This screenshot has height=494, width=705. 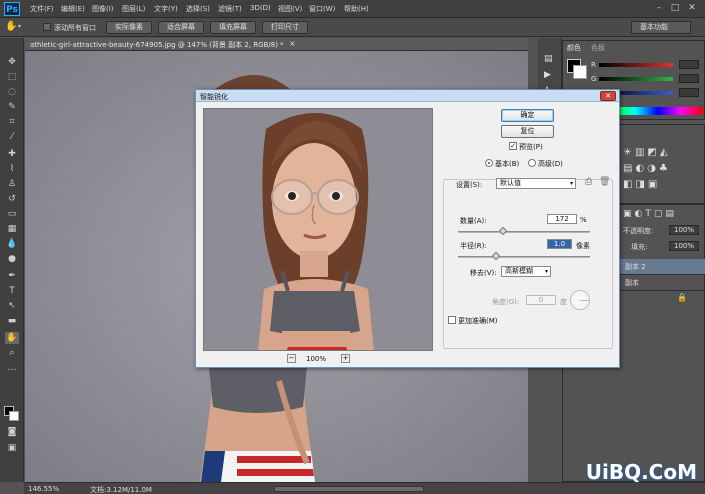 I want to click on pen-tool-icon: ✒, so click(x=12, y=276).